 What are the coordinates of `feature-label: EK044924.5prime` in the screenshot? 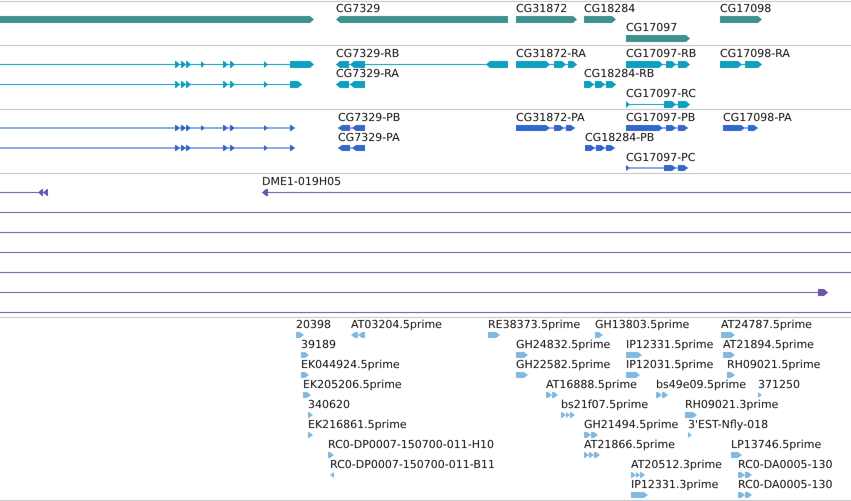 It's located at (350, 364).